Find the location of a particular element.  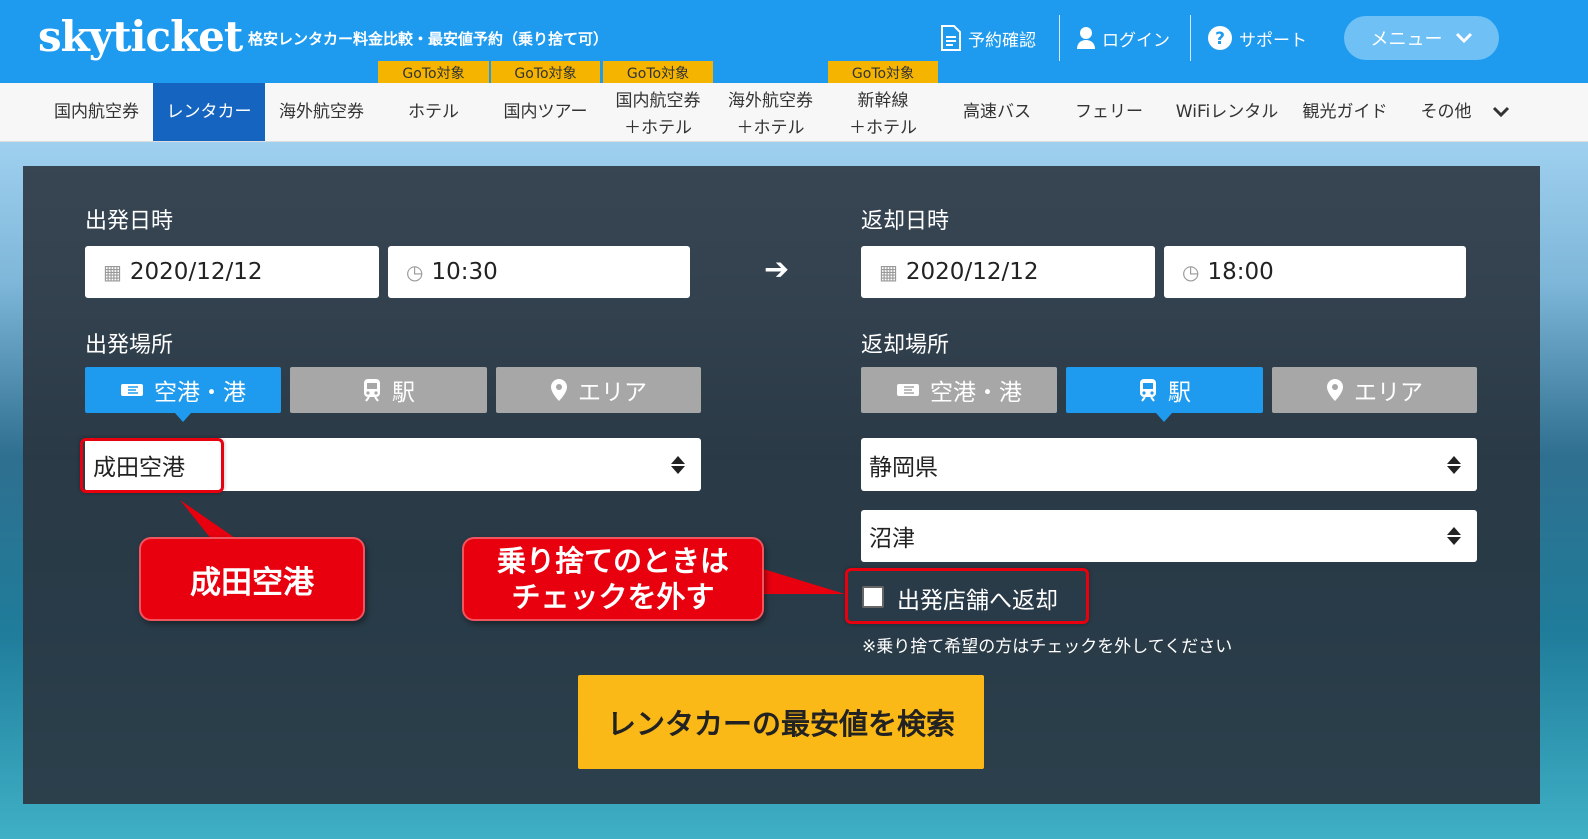

callout-narita-text: 成田空港 is located at coordinates (252, 582).